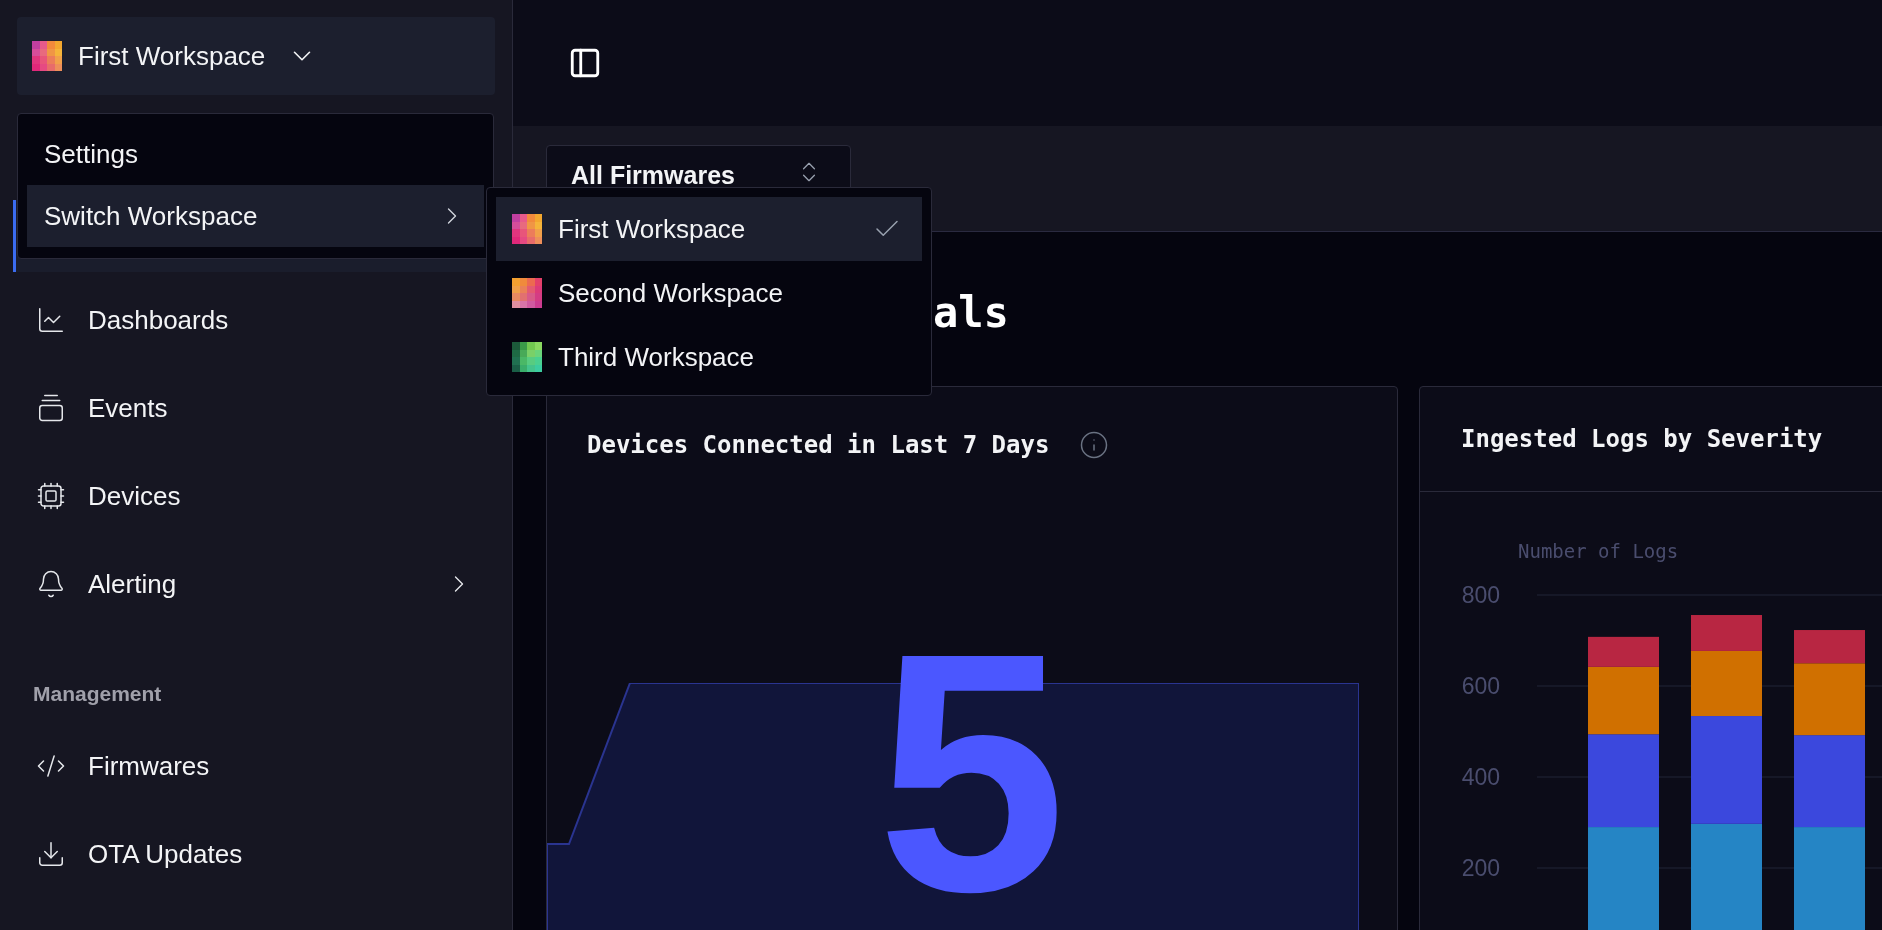 Image resolution: width=1882 pixels, height=930 pixels. Describe the element at coordinates (971, 315) in the screenshot. I see `page-heading: als` at that location.